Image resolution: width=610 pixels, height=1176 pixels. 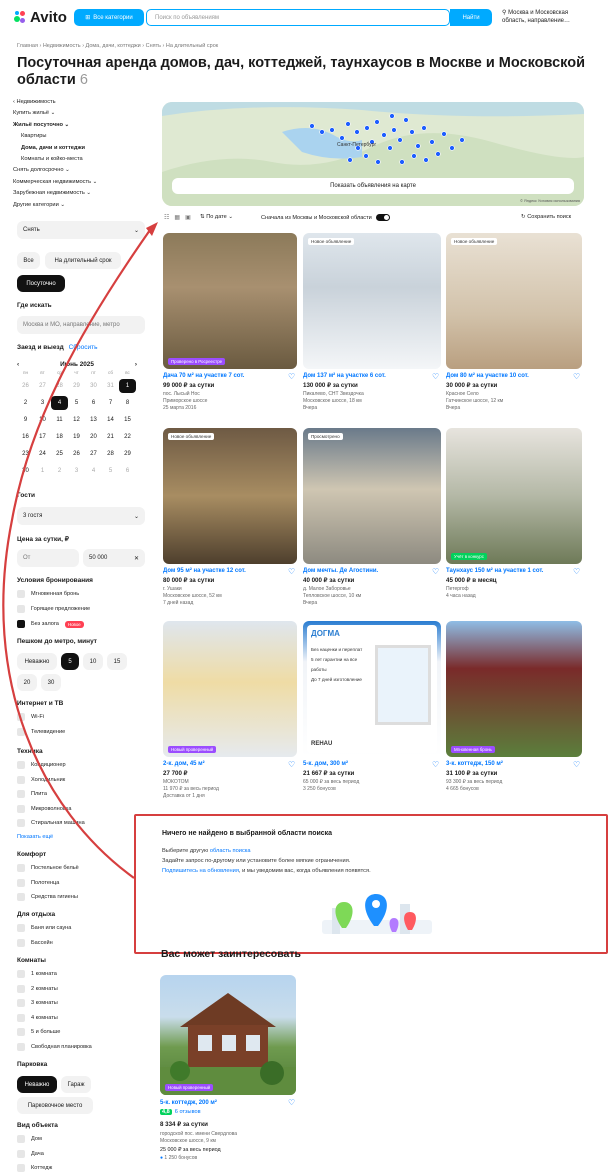 I want to click on listing-title: 2-к. дом, 45 м², so click(x=184, y=764).